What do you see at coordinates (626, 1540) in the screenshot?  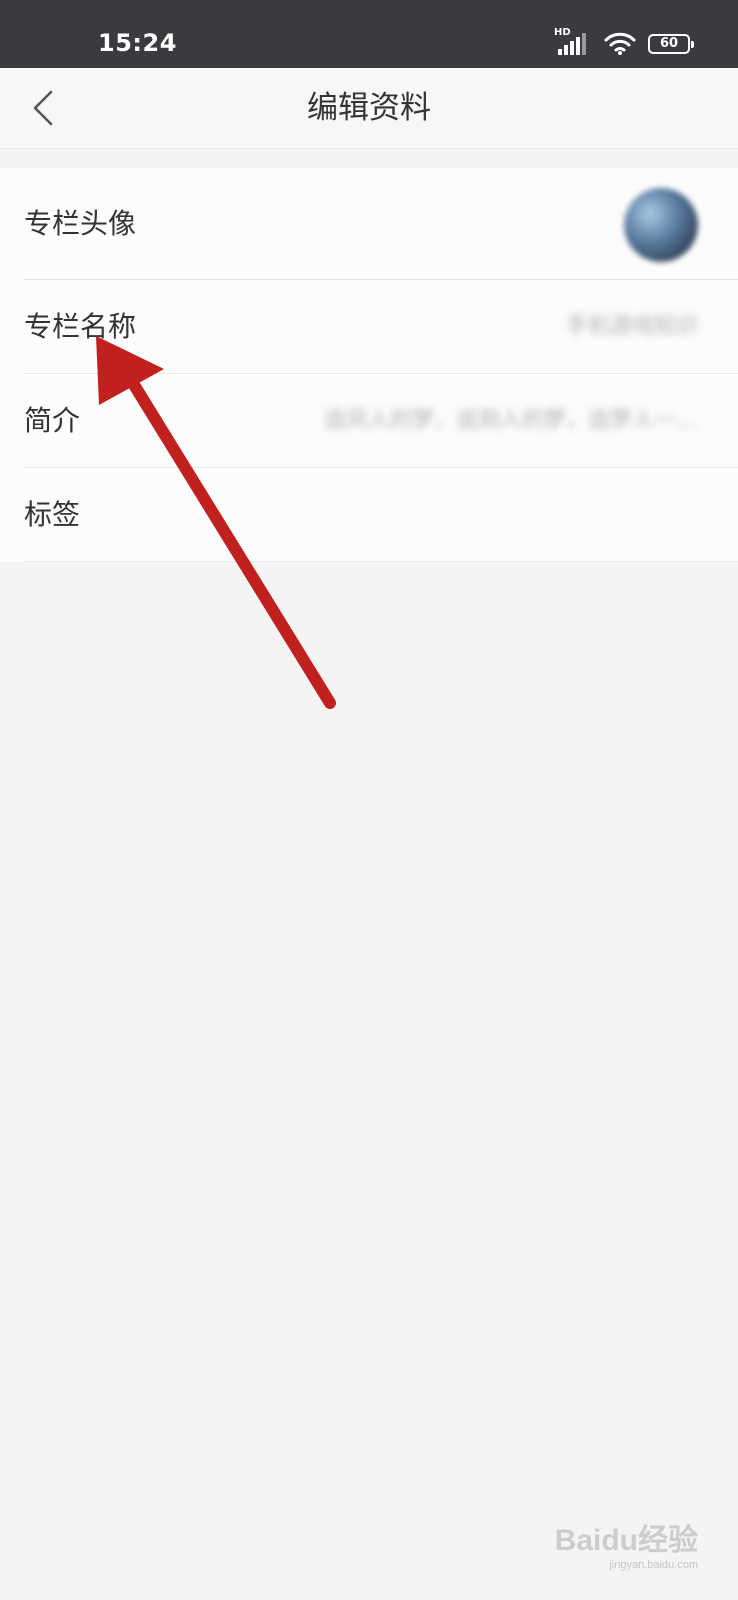 I see `watermark-brand: Baidu经验` at bounding box center [626, 1540].